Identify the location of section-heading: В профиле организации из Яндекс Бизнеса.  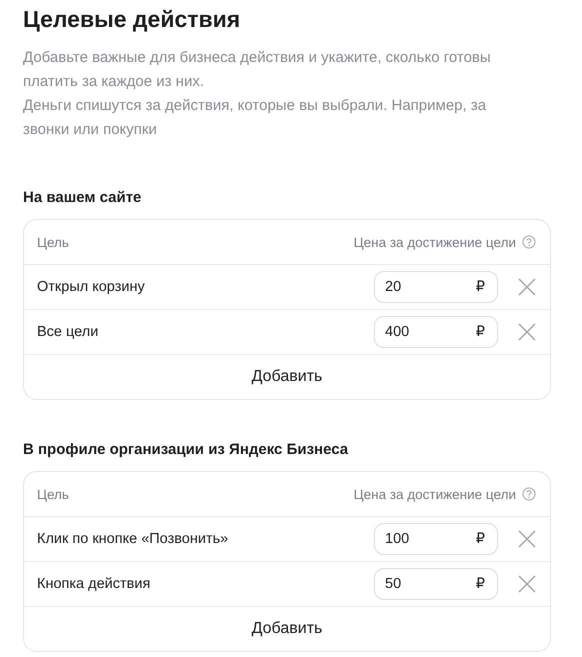
(186, 450).